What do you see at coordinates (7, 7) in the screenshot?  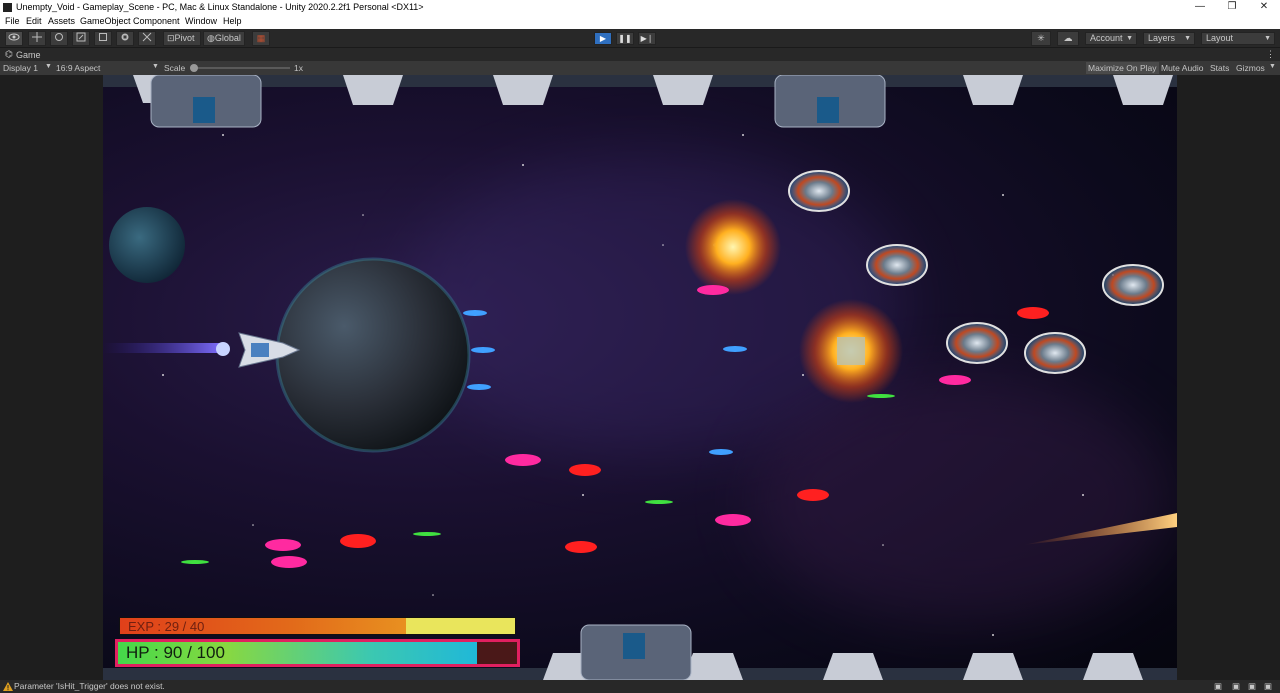 I see `unity-app-icon` at bounding box center [7, 7].